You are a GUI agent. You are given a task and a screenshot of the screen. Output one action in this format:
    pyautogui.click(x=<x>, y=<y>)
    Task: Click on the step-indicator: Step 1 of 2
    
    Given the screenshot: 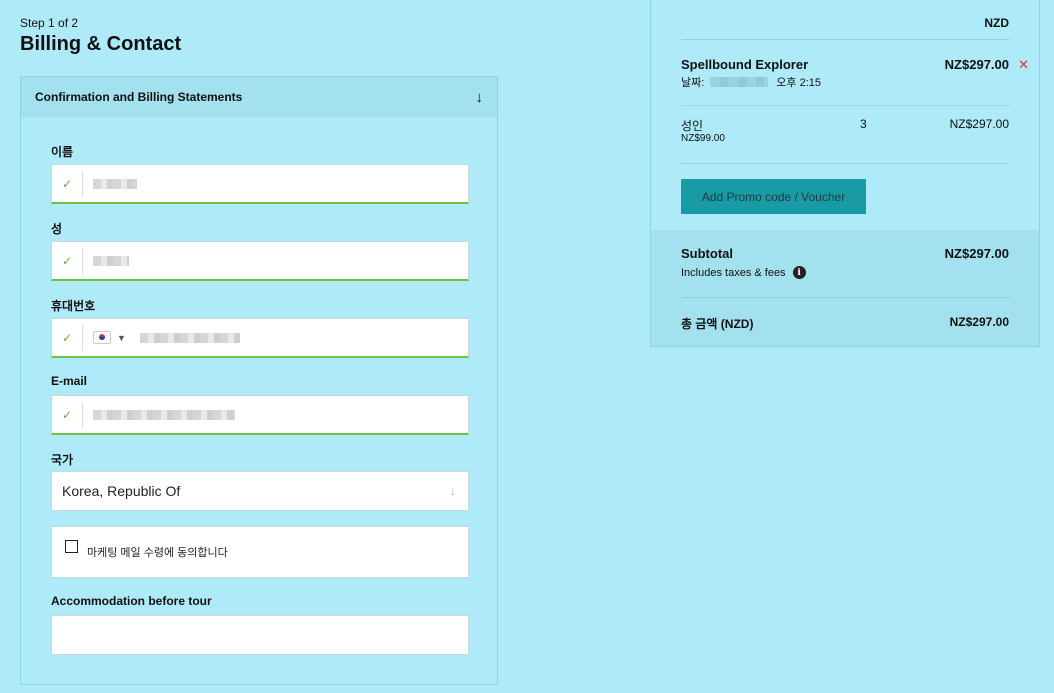 What is the action you would take?
    pyautogui.click(x=49, y=23)
    